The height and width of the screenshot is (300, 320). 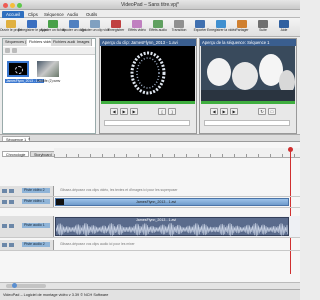 What do you see at coordinates (148, 42) in the screenshot?
I see `clip-preview-title: Aperçu du clip: JamesFlynn_2013 - 1.avi` at bounding box center [148, 42].